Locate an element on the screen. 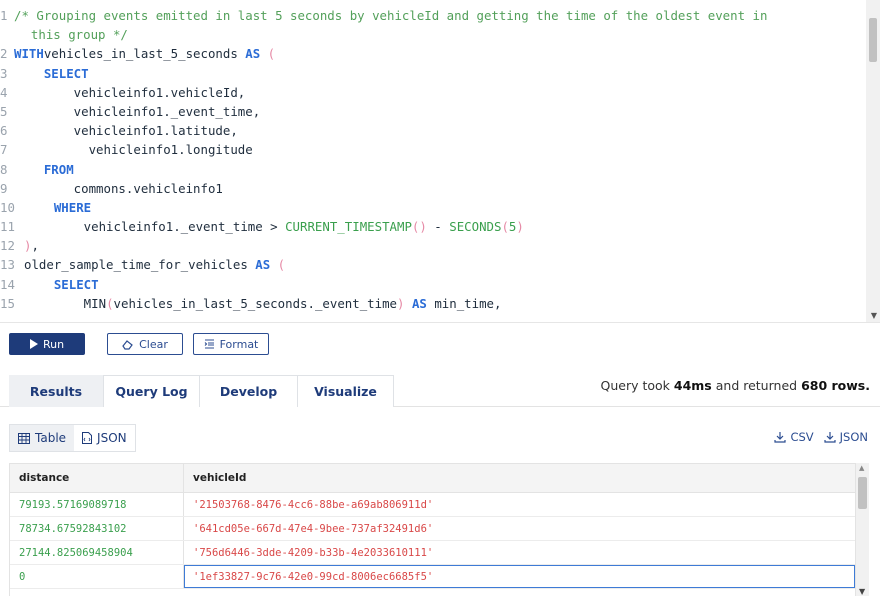 This screenshot has height=596, width=880. line-number: 13 is located at coordinates (7, 265).